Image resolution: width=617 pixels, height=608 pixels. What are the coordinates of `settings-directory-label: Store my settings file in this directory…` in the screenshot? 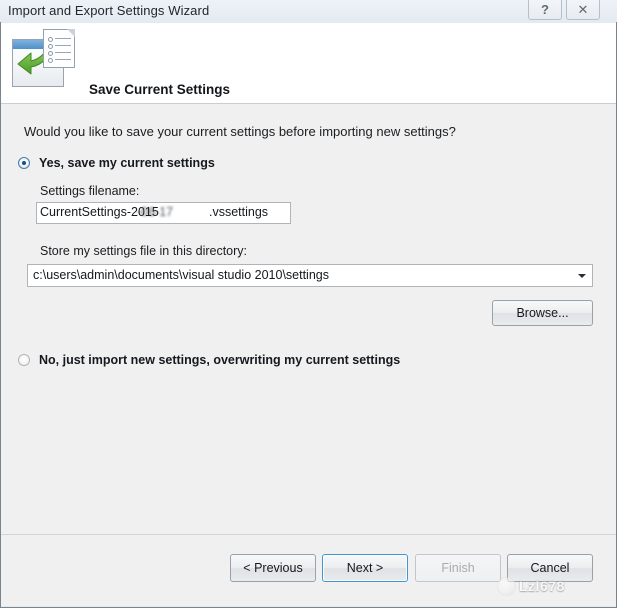 It's located at (144, 251).